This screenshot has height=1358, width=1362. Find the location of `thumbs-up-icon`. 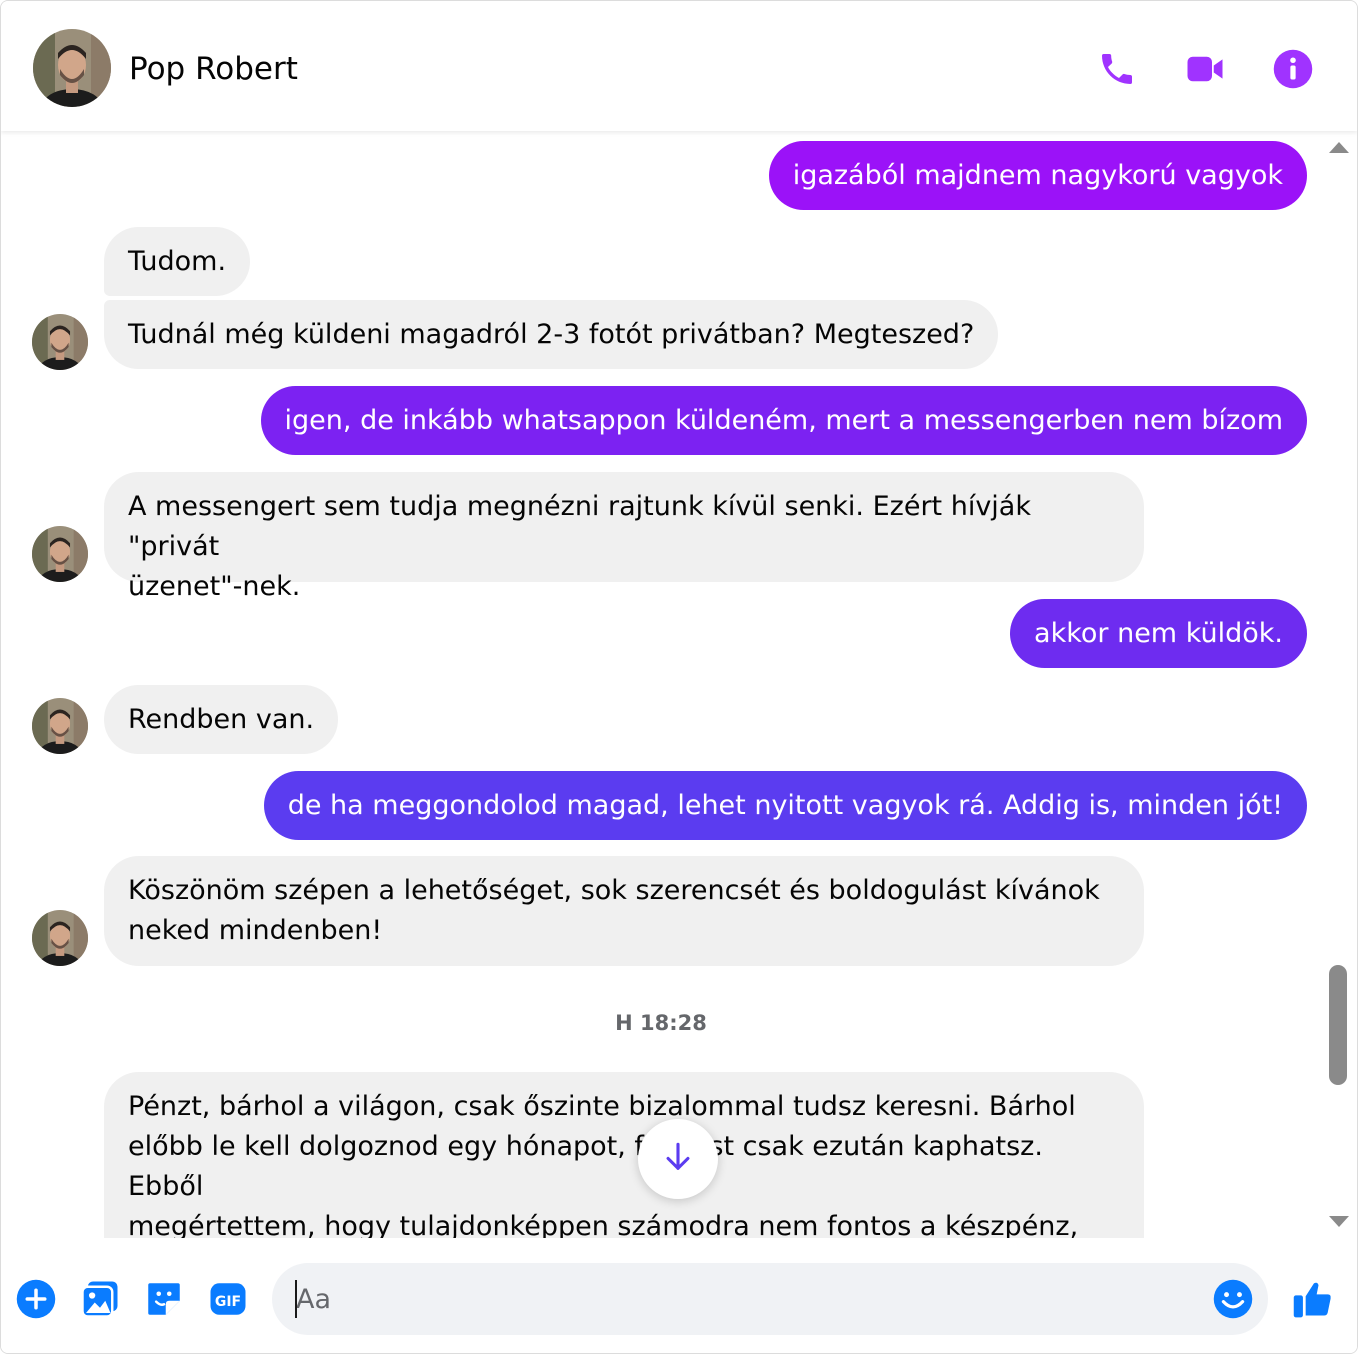

thumbs-up-icon is located at coordinates (1313, 1299).